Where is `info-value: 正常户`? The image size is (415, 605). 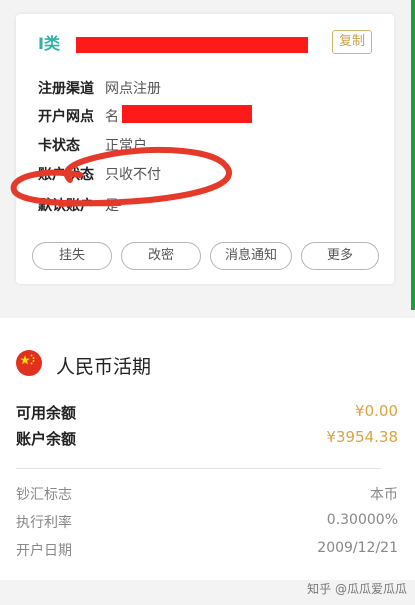 info-value: 正常户 is located at coordinates (126, 146).